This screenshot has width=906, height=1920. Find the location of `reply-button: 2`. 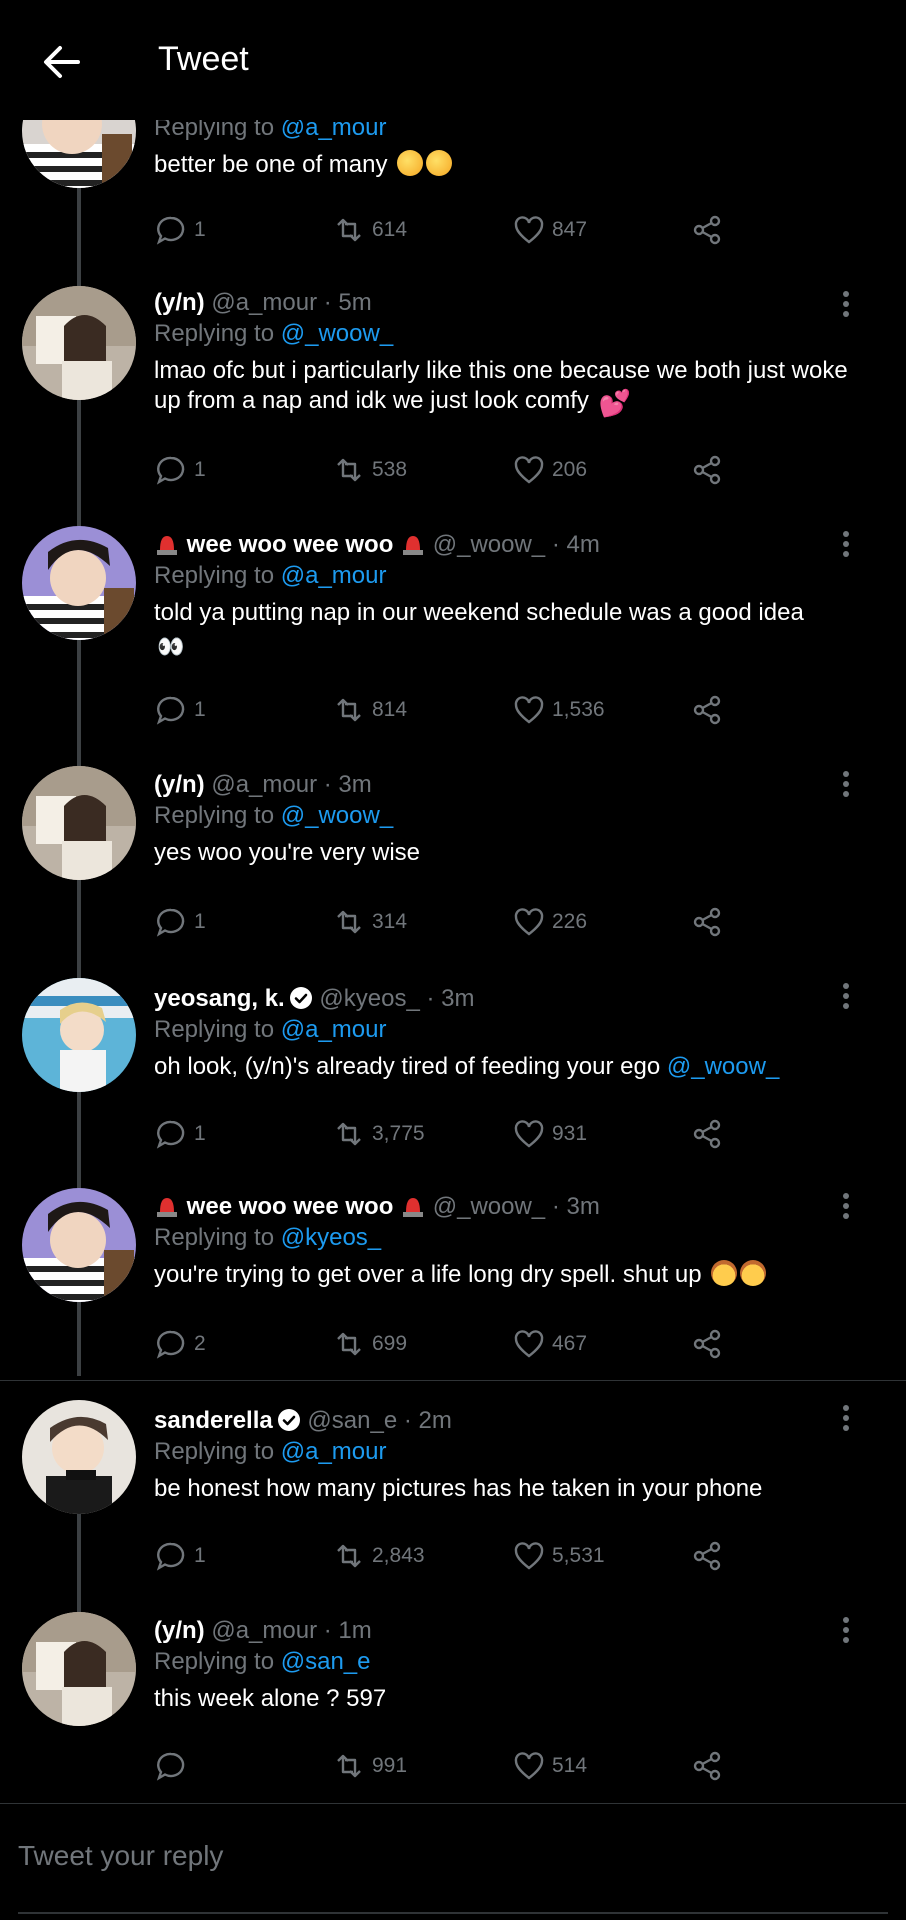

reply-button: 2 is located at coordinates (180, 1344).